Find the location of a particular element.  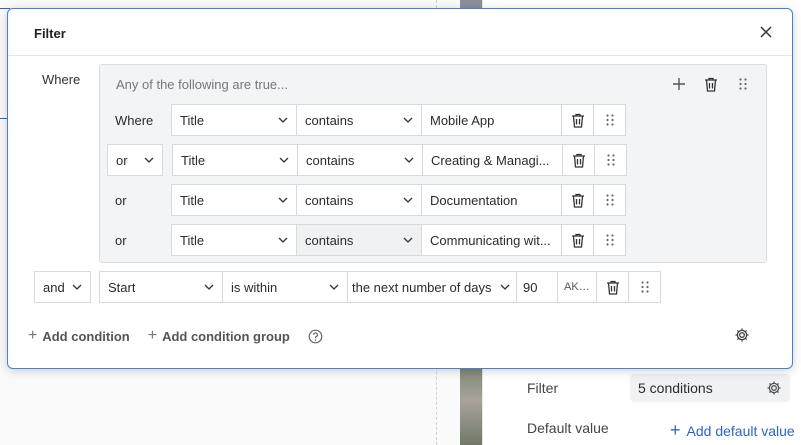

connector-select: and is located at coordinates (62, 287).